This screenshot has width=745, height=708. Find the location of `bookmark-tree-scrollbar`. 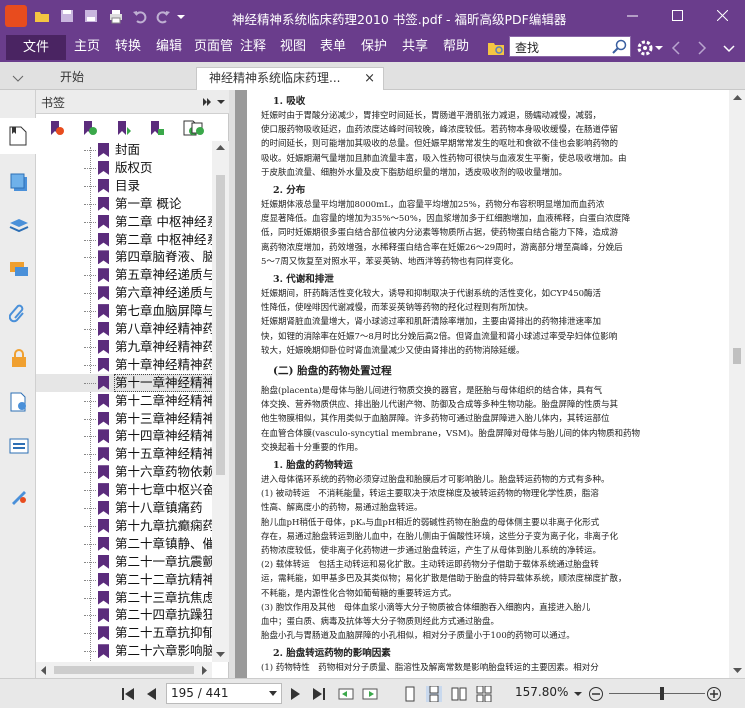

bookmark-tree-scrollbar is located at coordinates (220, 401).